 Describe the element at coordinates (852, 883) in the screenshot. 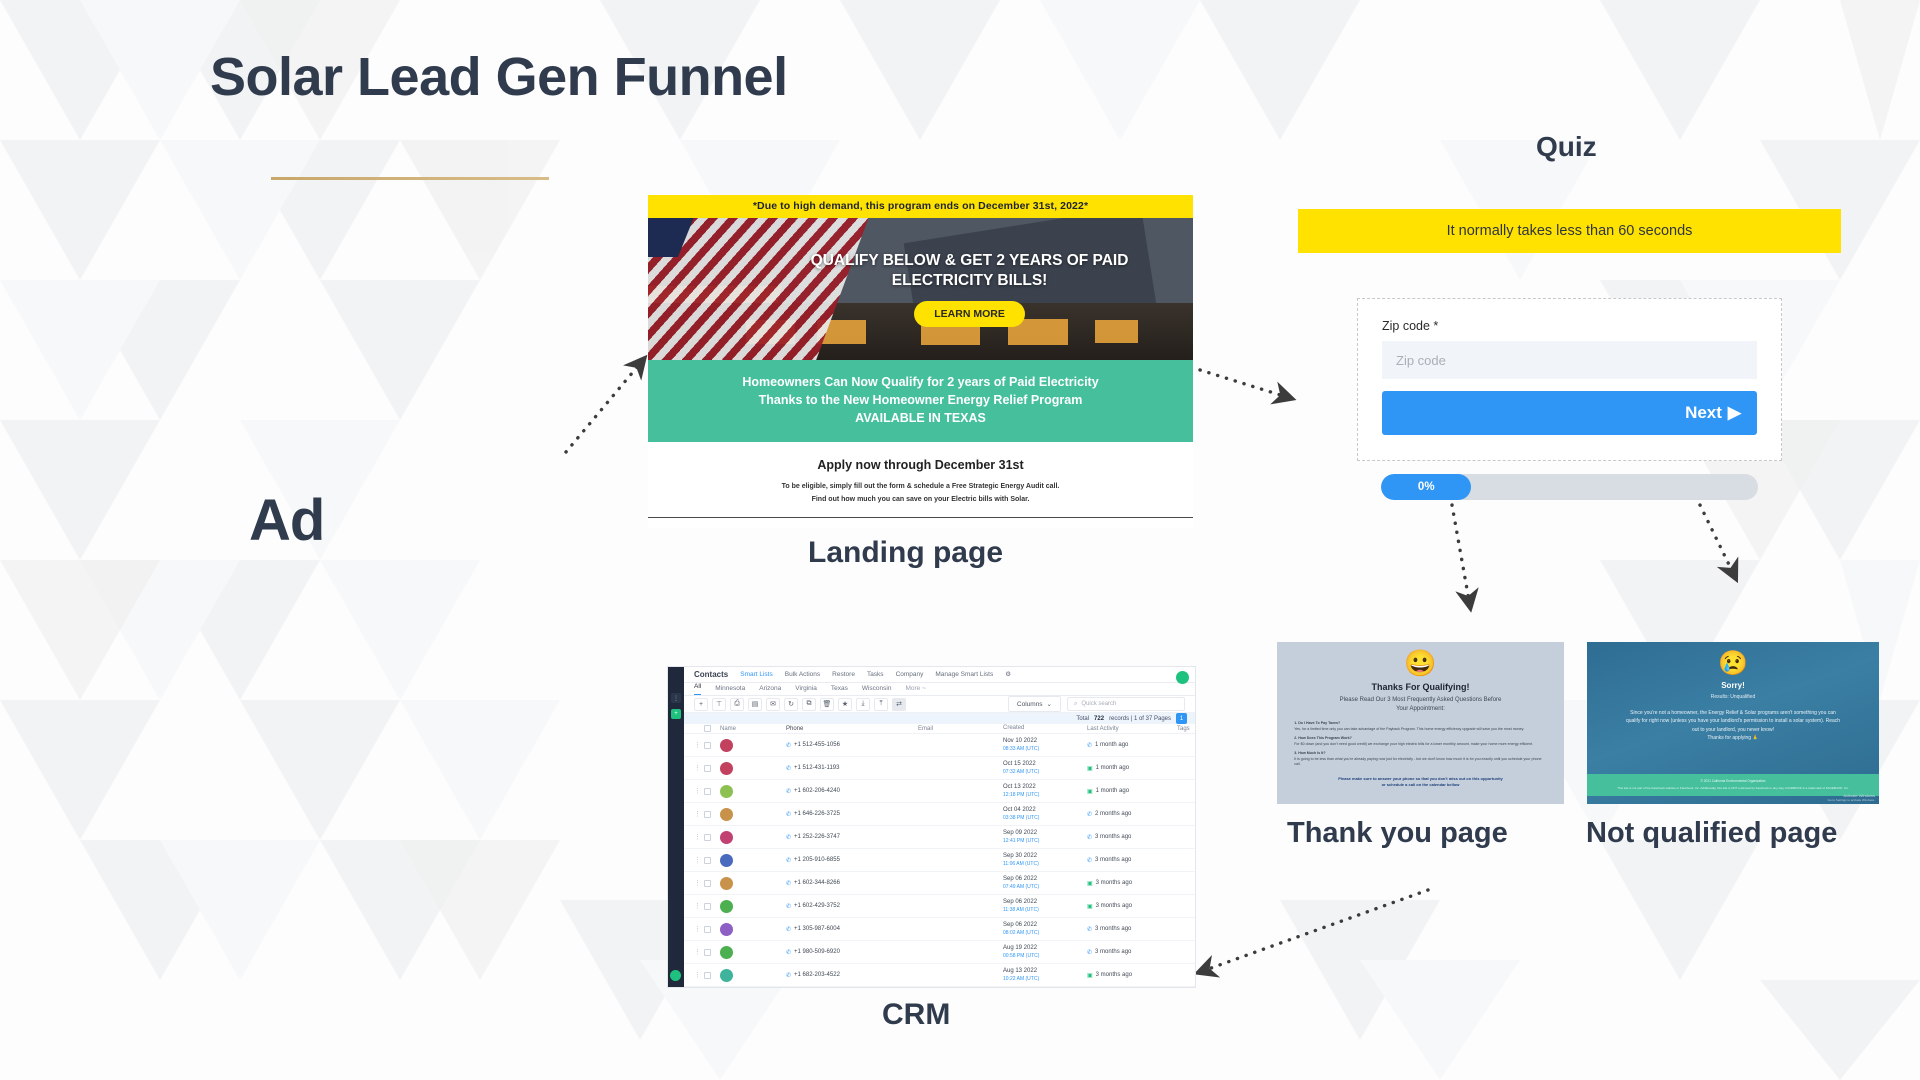

I see `contact-phone-cell: ✆ +1 602-344-8266` at that location.